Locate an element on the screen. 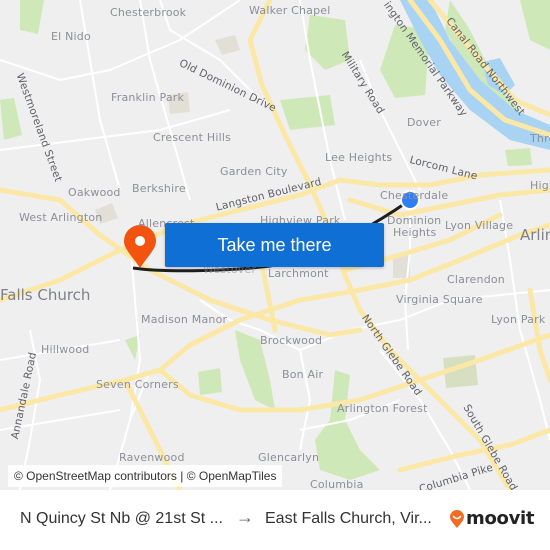 Image resolution: width=550 pixels, height=550 pixels. place-label: El Nido is located at coordinates (71, 36).